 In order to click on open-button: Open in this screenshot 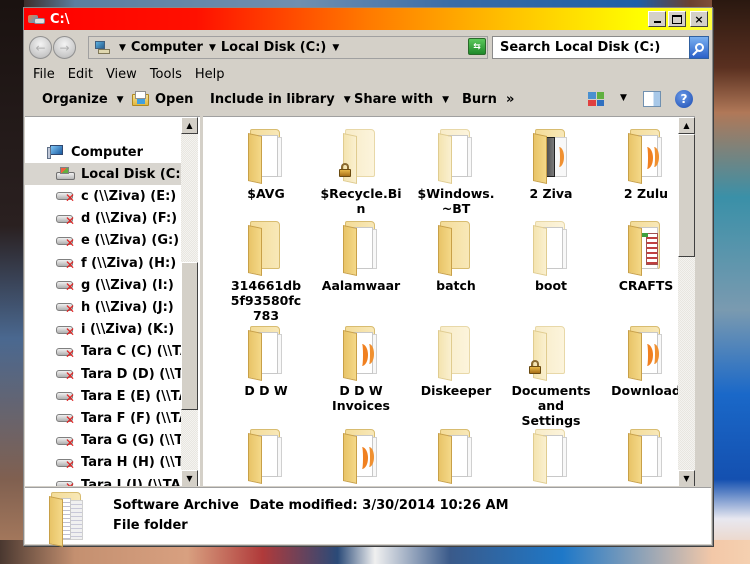, I will do `click(162, 99)`.